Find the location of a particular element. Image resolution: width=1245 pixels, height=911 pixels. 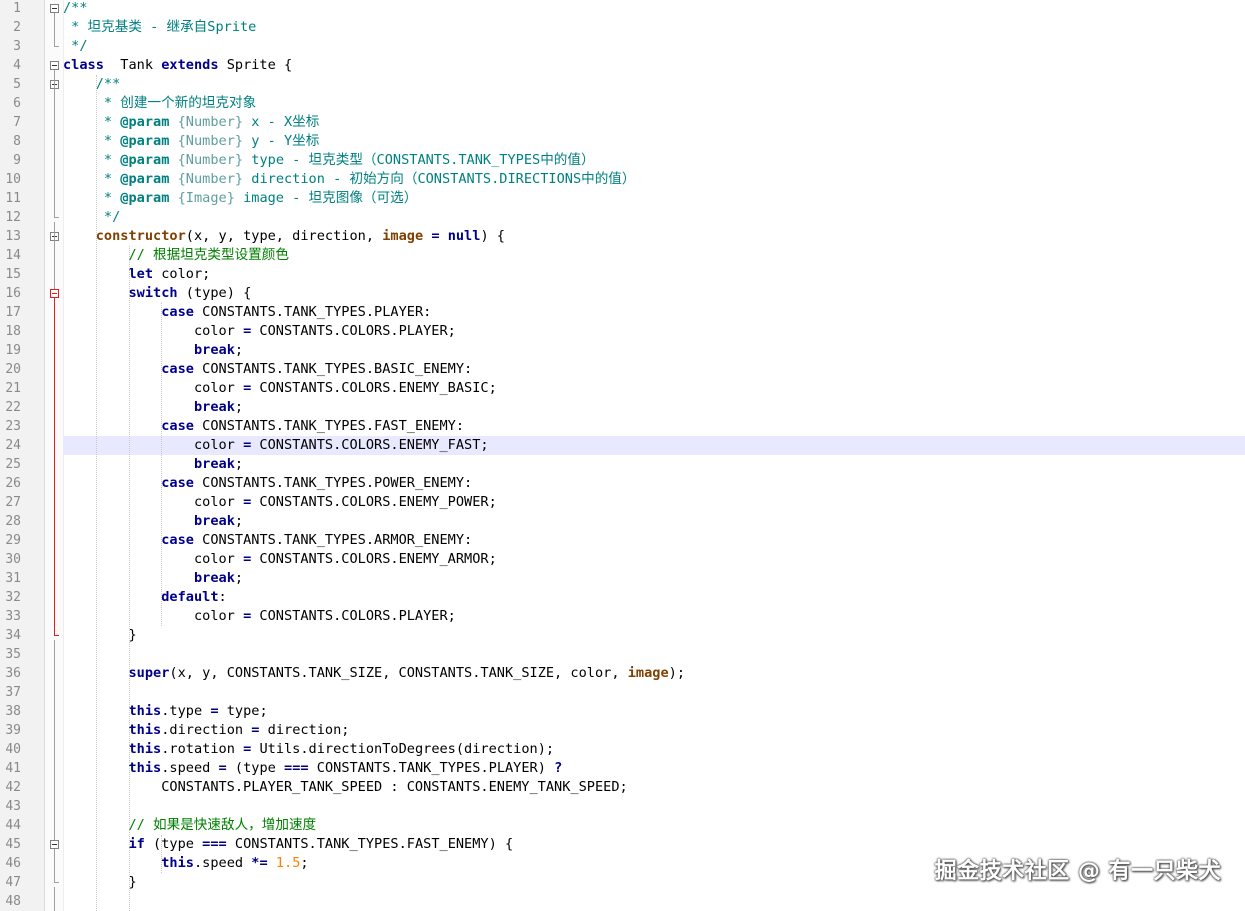

code-line: * 创建一个新的坦克对象 is located at coordinates (159, 103).